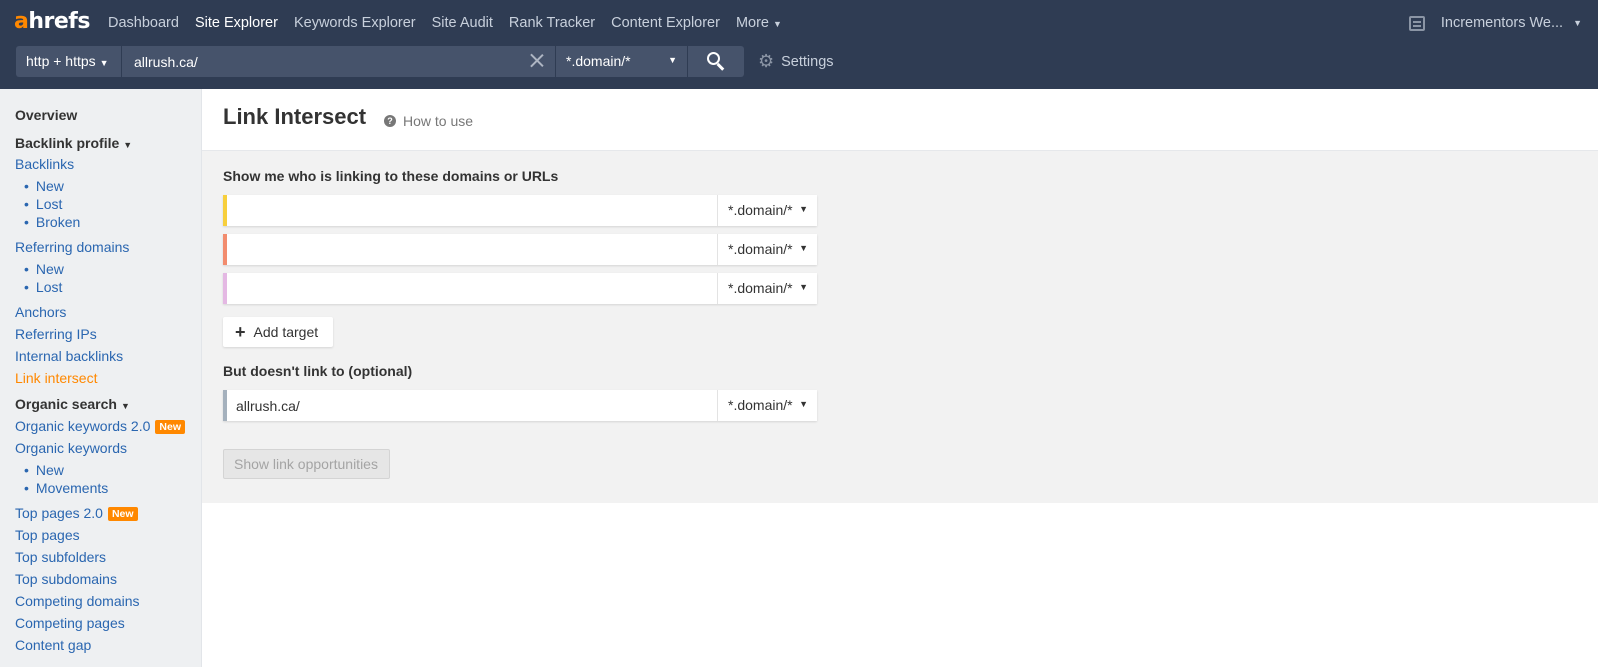 This screenshot has width=1598, height=667. Describe the element at coordinates (56, 334) in the screenshot. I see `sidebar-item-referring-ips: Referring IPs` at that location.